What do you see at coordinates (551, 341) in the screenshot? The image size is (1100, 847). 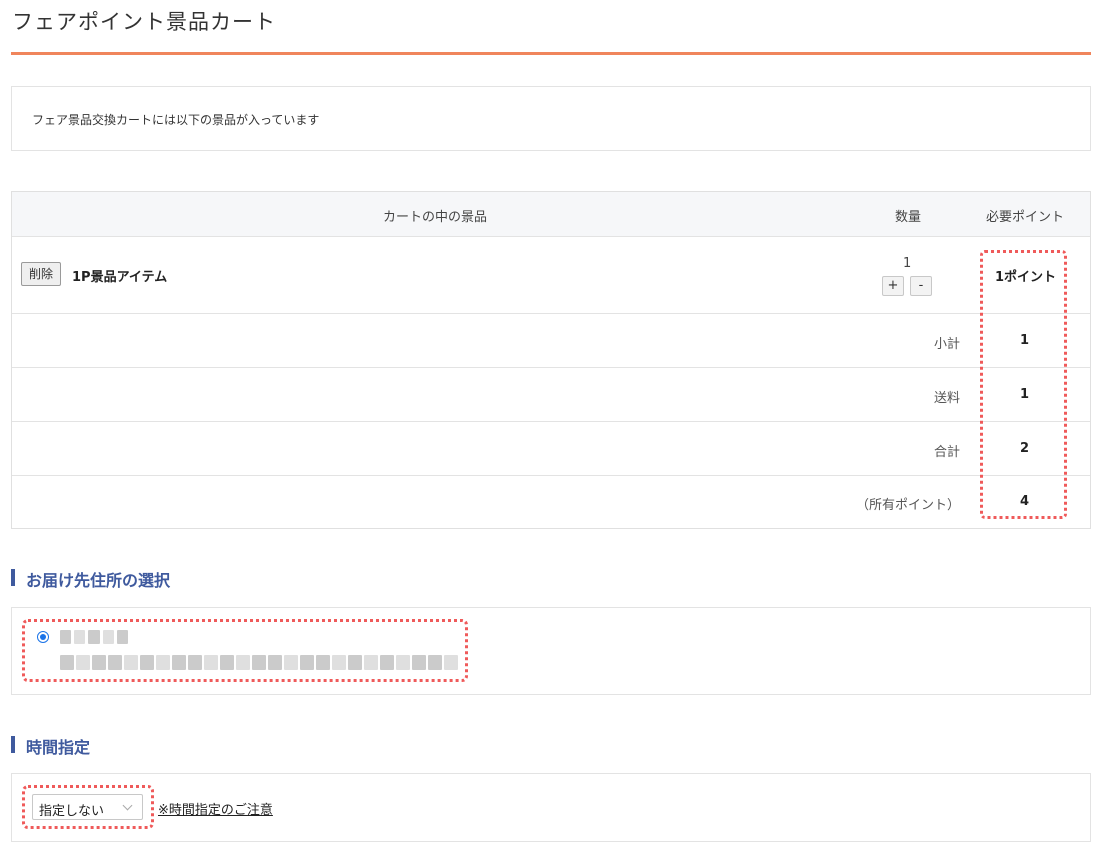 I see `subtotal-row: 小計 1` at bounding box center [551, 341].